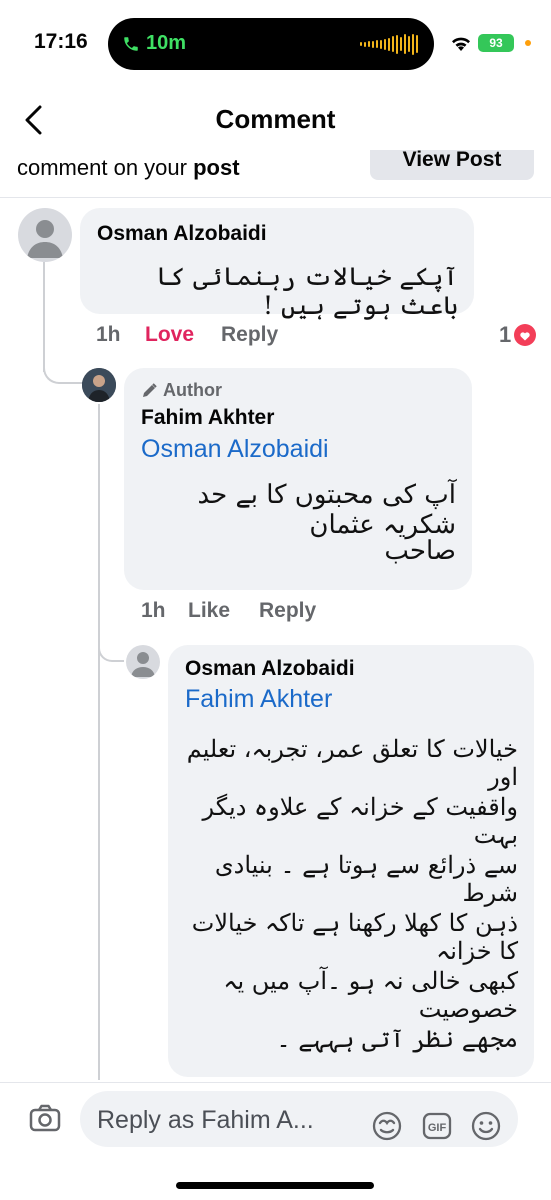 The width and height of the screenshot is (551, 1200). I want to click on comment-text-line: کبھی خالی نہ ہو ۔آپ میں یہ خصوصیت, so click(370, 995).